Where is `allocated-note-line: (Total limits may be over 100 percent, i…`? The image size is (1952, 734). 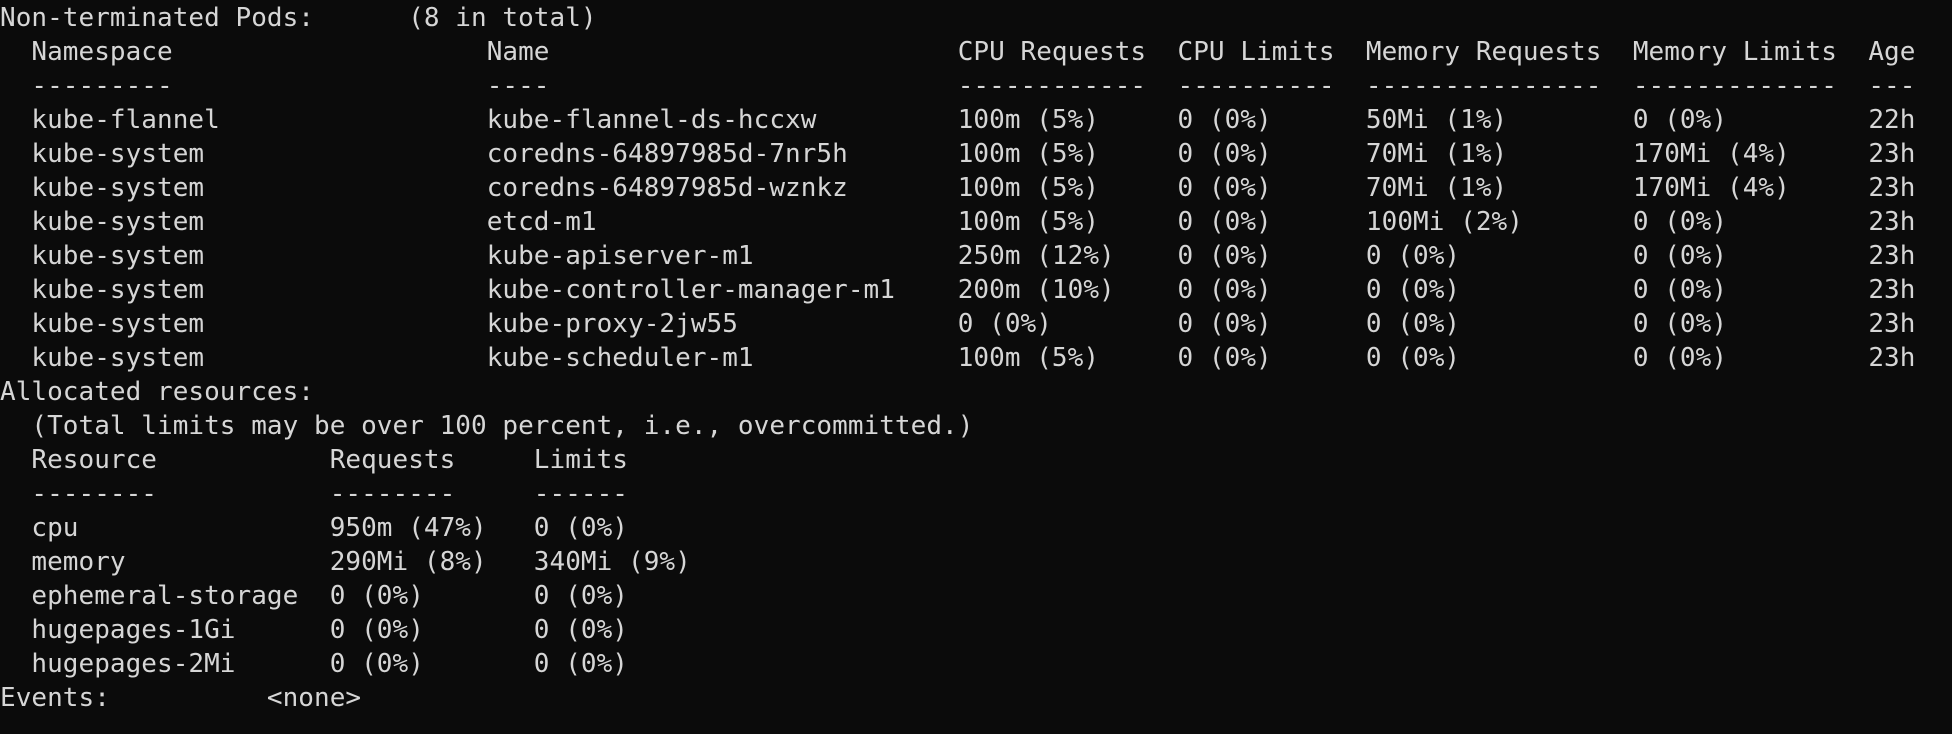 allocated-note-line: (Total limits may be over 100 percent, i… is located at coordinates (487, 426).